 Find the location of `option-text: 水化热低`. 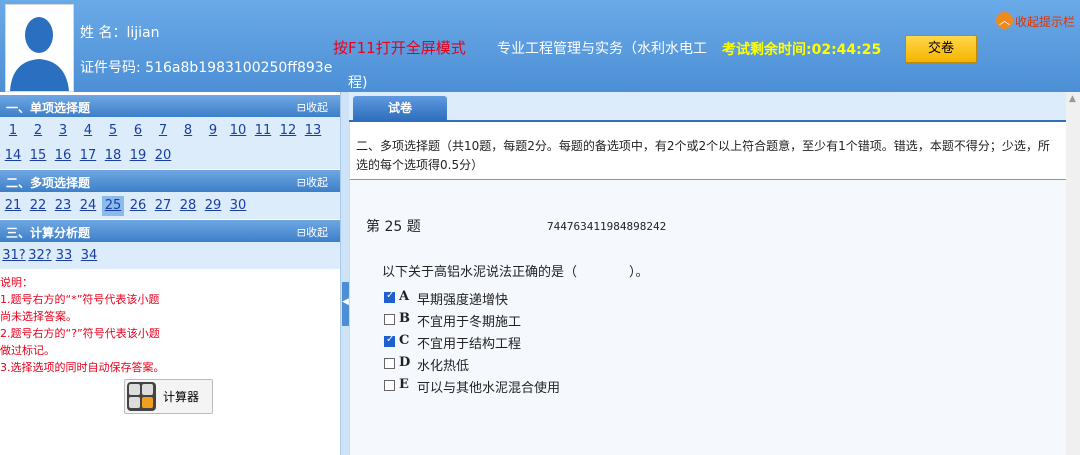

option-text: 水化热低 is located at coordinates (443, 366).